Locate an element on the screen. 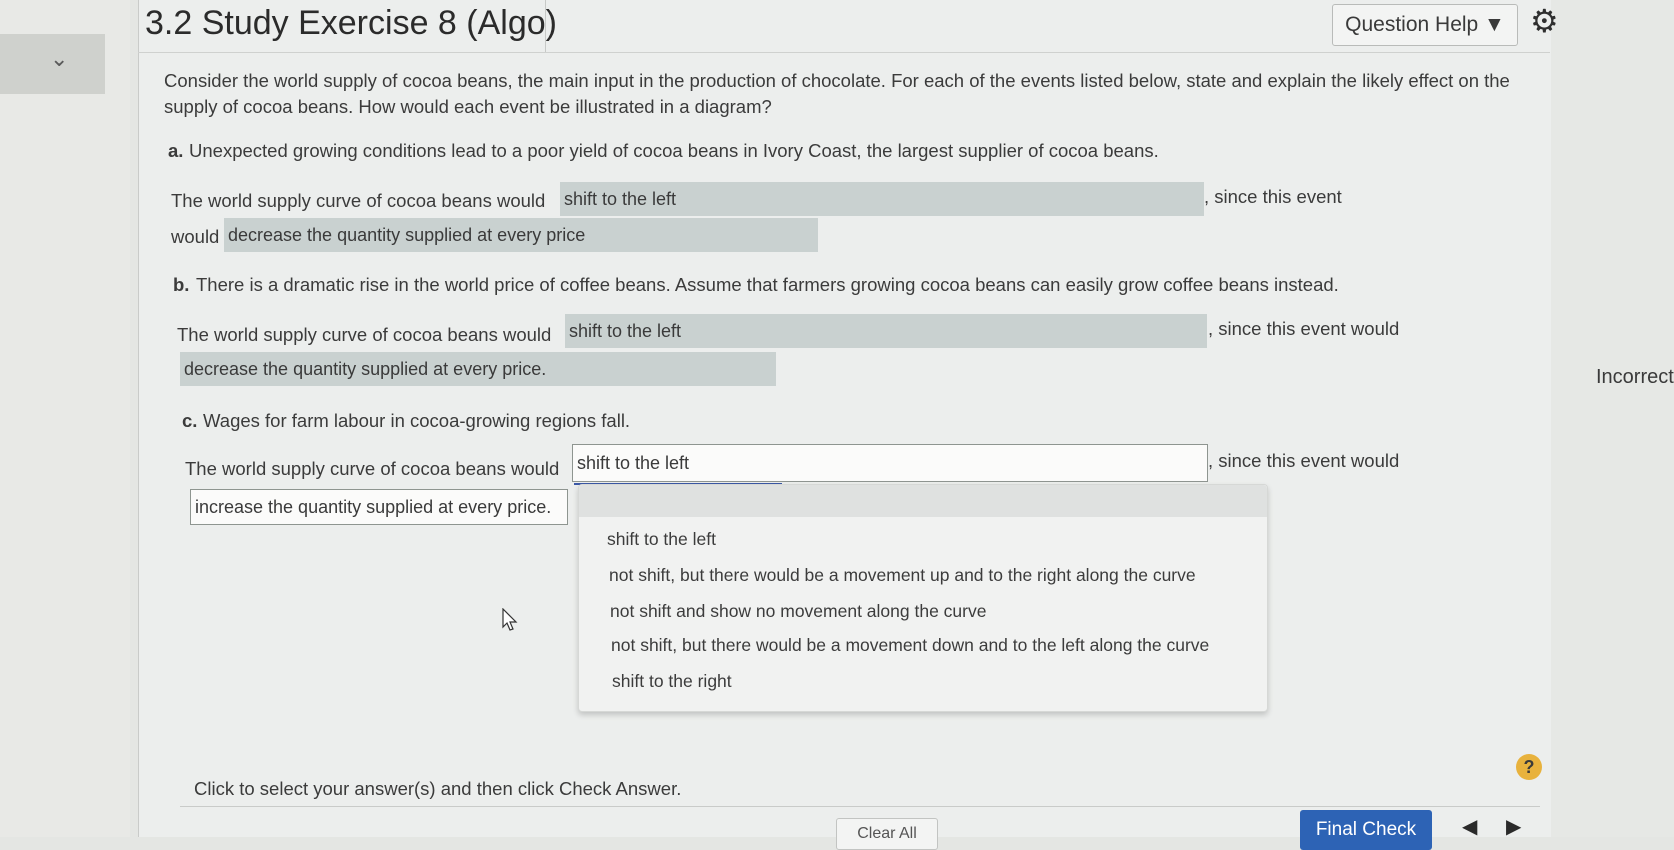 This screenshot has width=1674, height=850. clear-all-button: Clear All is located at coordinates (887, 834).